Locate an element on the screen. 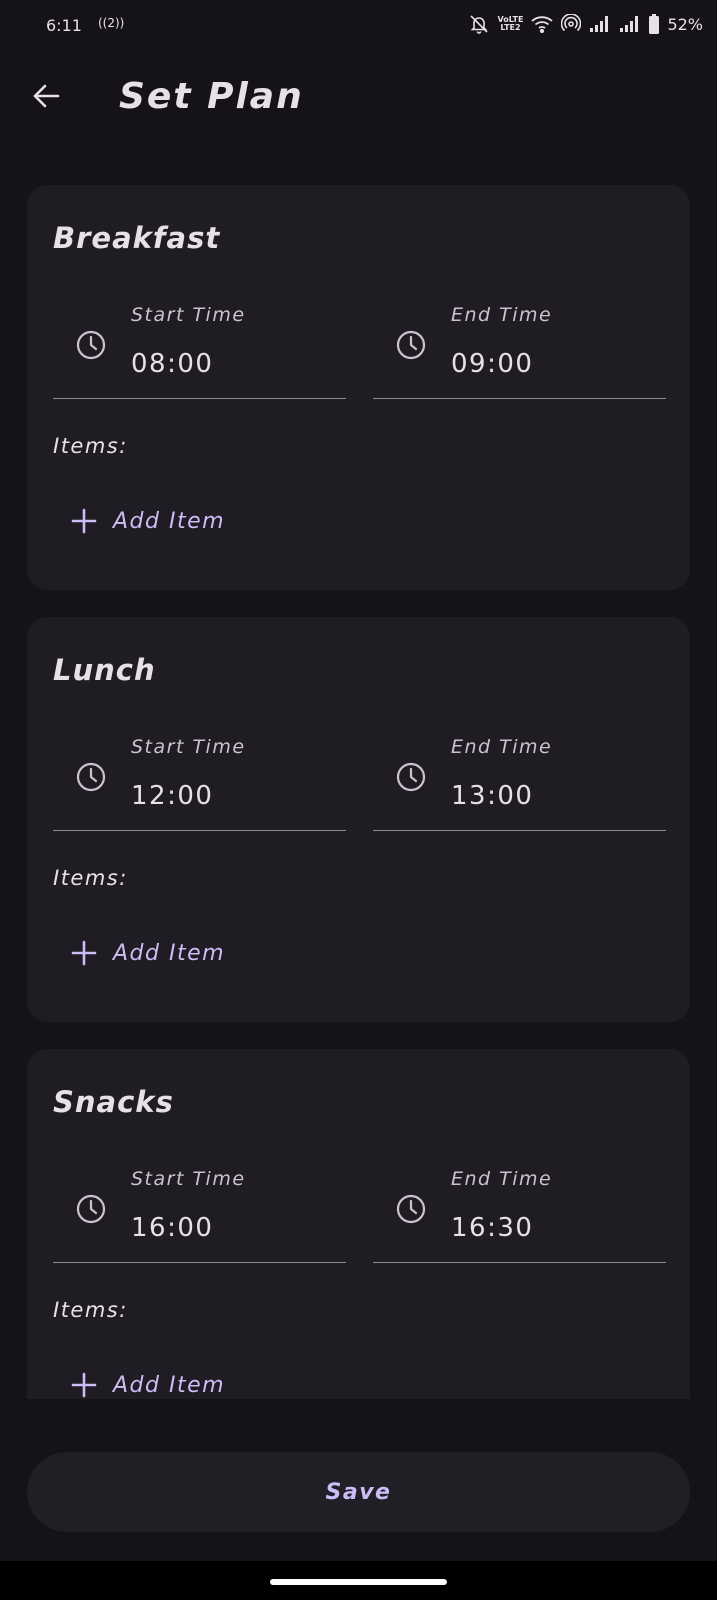 The image size is (717, 1600). navigation-bar is located at coordinates (358, 1580).